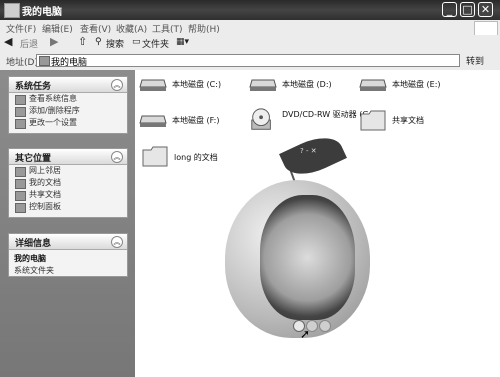 Image resolution: width=500 pixels, height=377 pixels. Describe the element at coordinates (20, 112) in the screenshot. I see `add-remove-icon` at that location.